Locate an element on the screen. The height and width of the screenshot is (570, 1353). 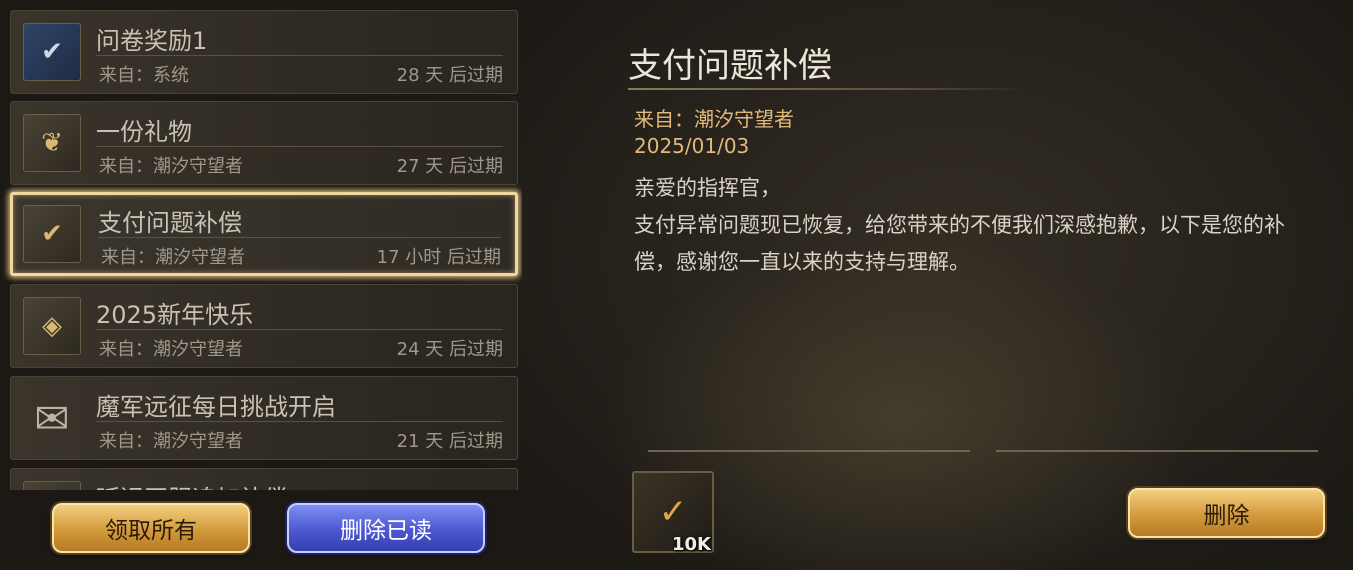
mail-detail-sender: 来自：潮汐守望者 is located at coordinates (714, 119).